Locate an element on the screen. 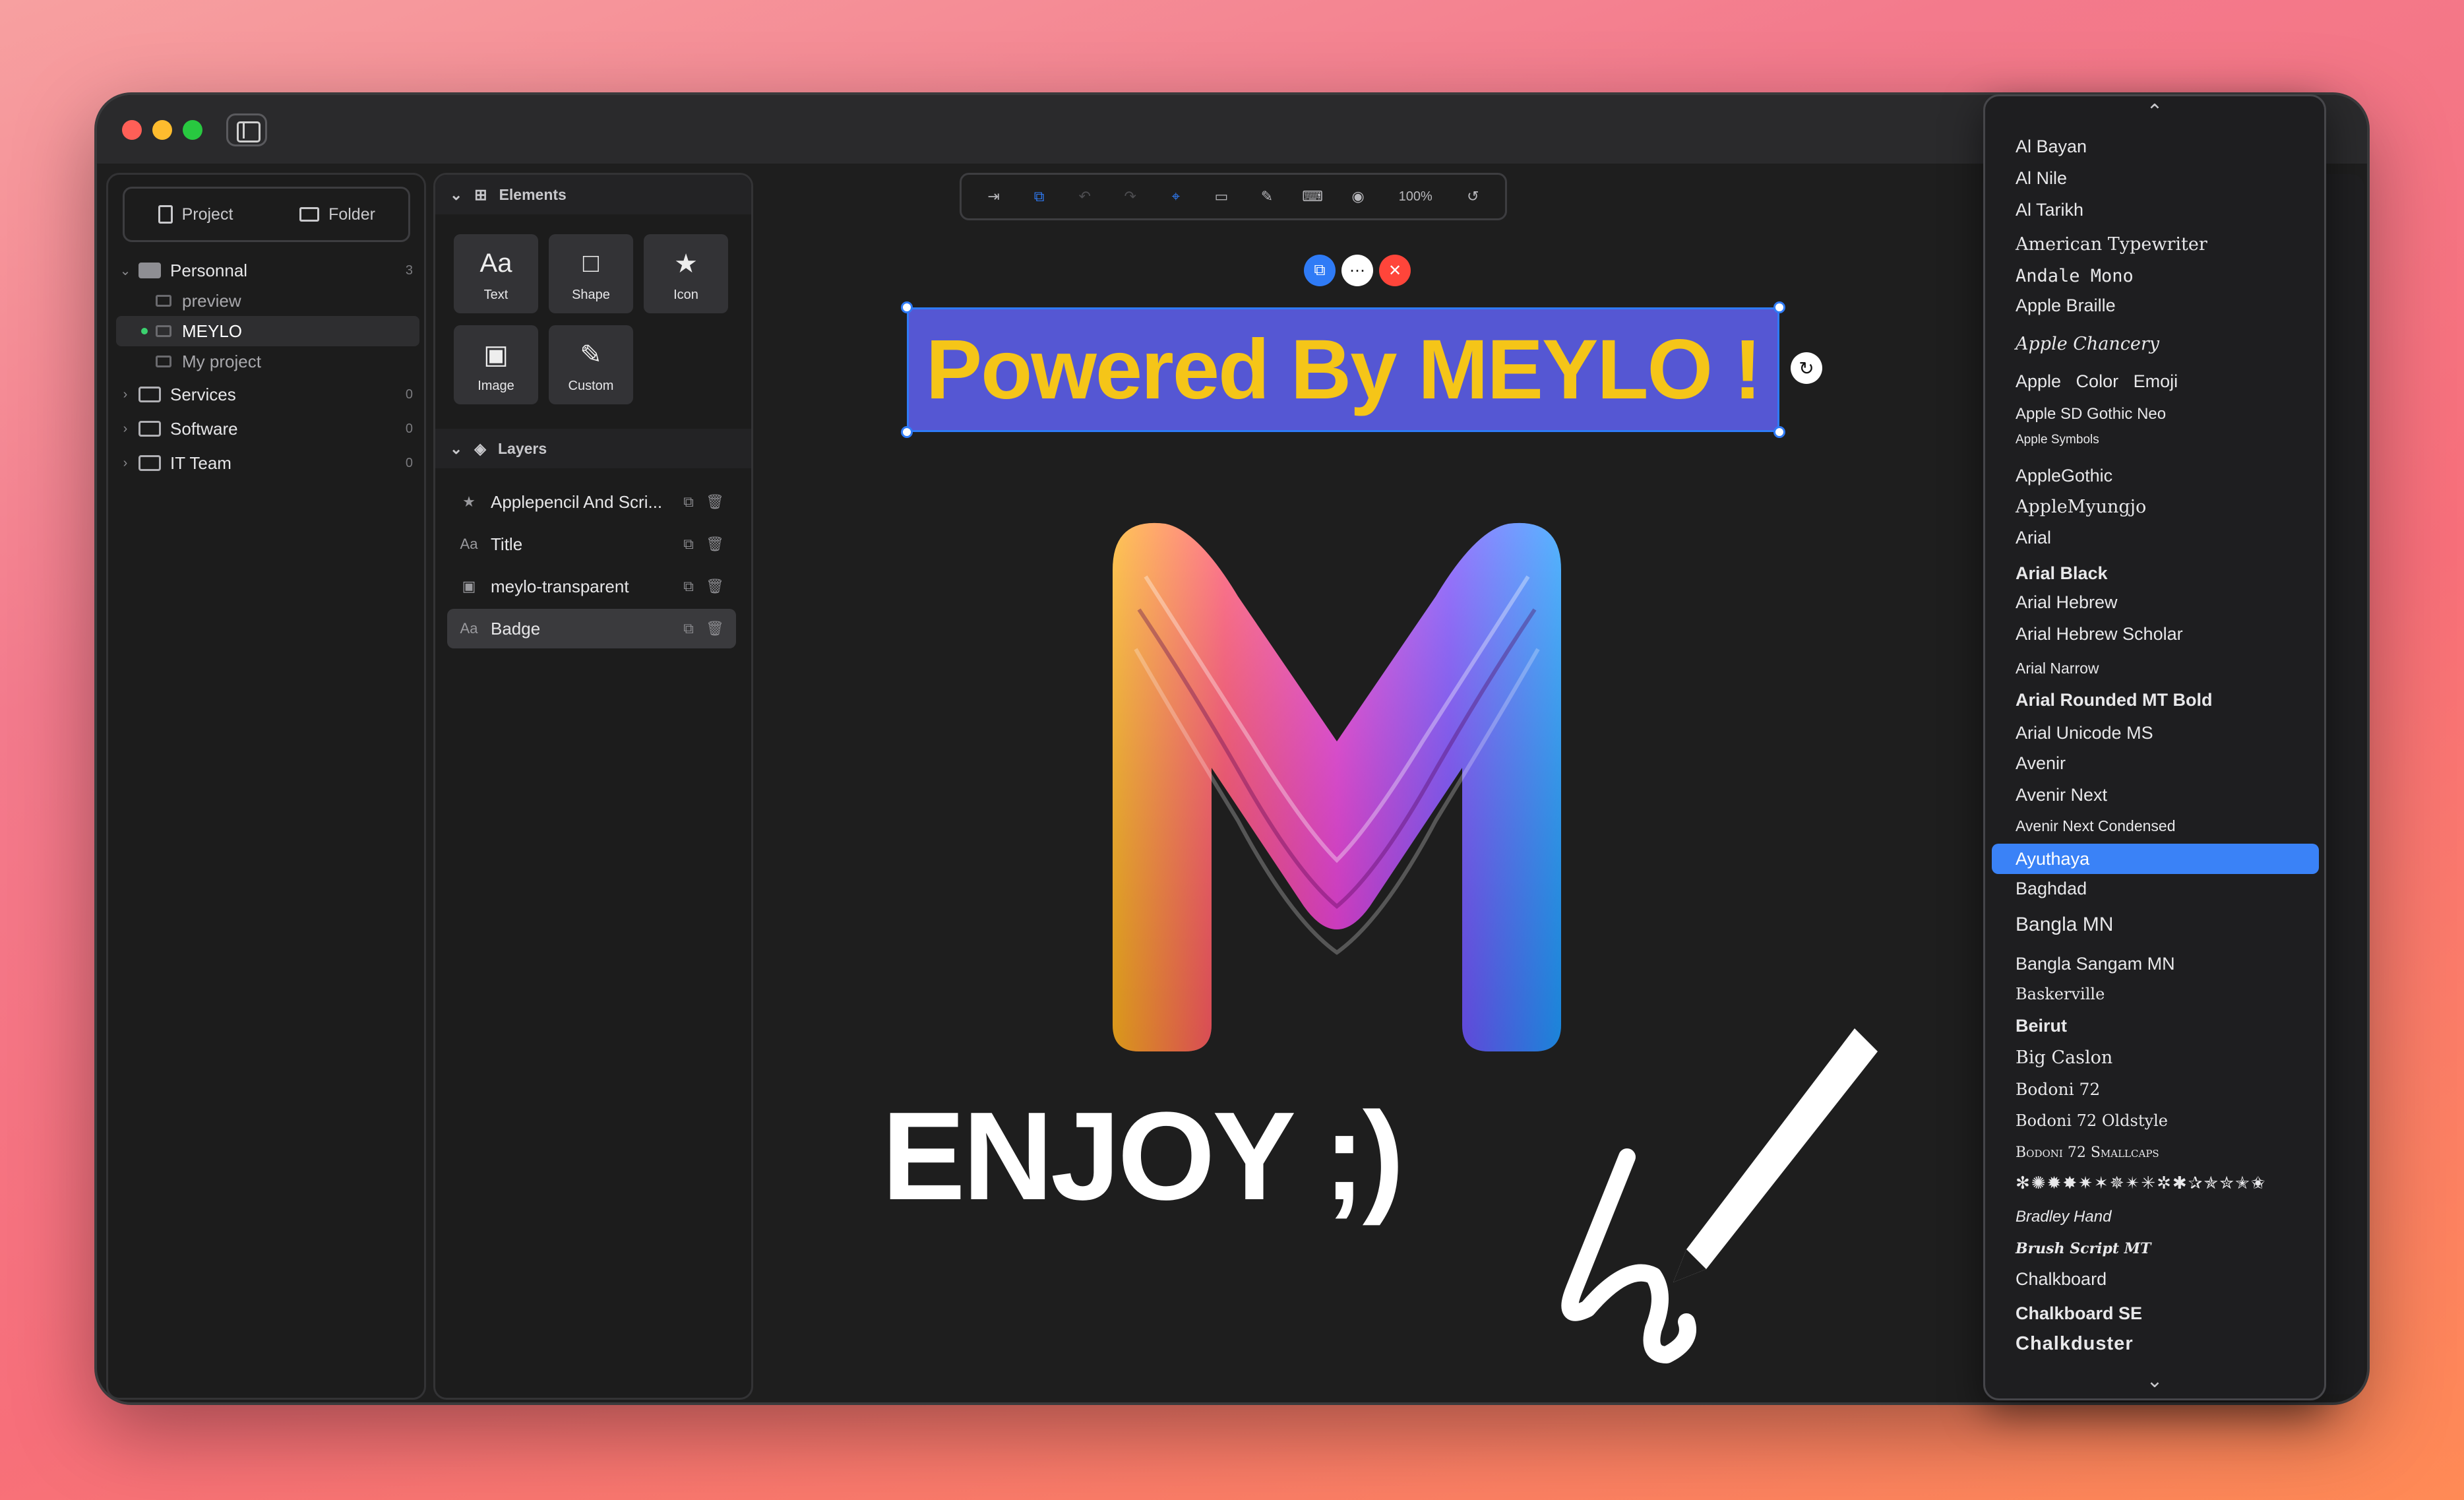  crosshair-icon: ⌖ is located at coordinates (1175, 196).